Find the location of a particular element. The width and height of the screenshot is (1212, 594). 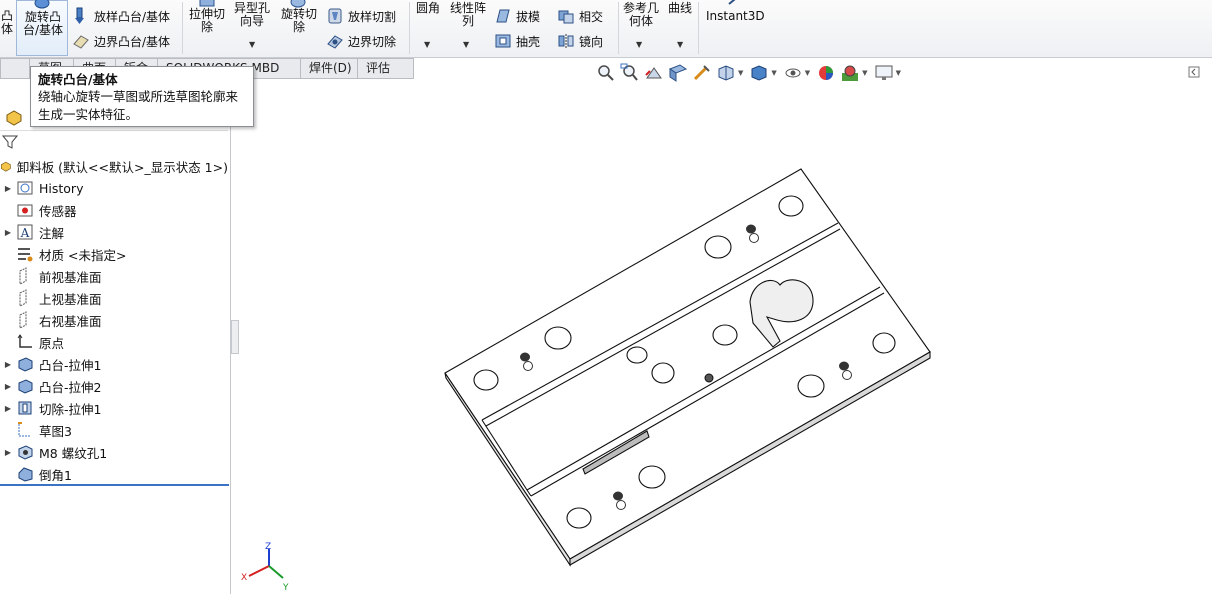

tree-root-part: 卸料板 (默认<<默认>_显示状态 1>) is located at coordinates (114, 166).